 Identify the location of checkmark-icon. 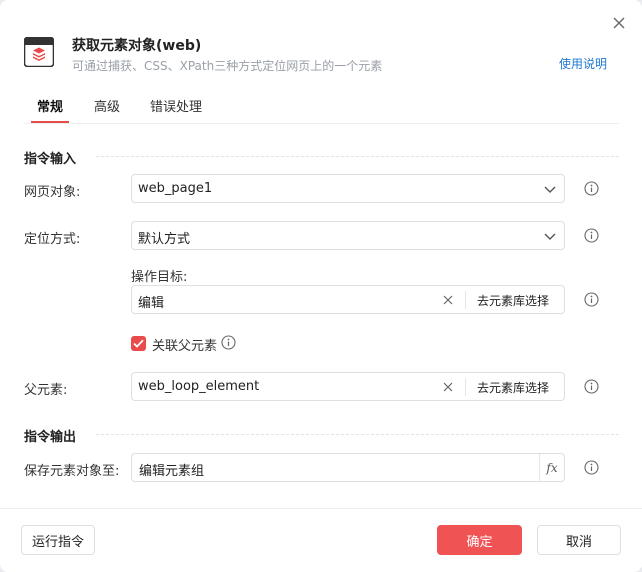
(138, 343).